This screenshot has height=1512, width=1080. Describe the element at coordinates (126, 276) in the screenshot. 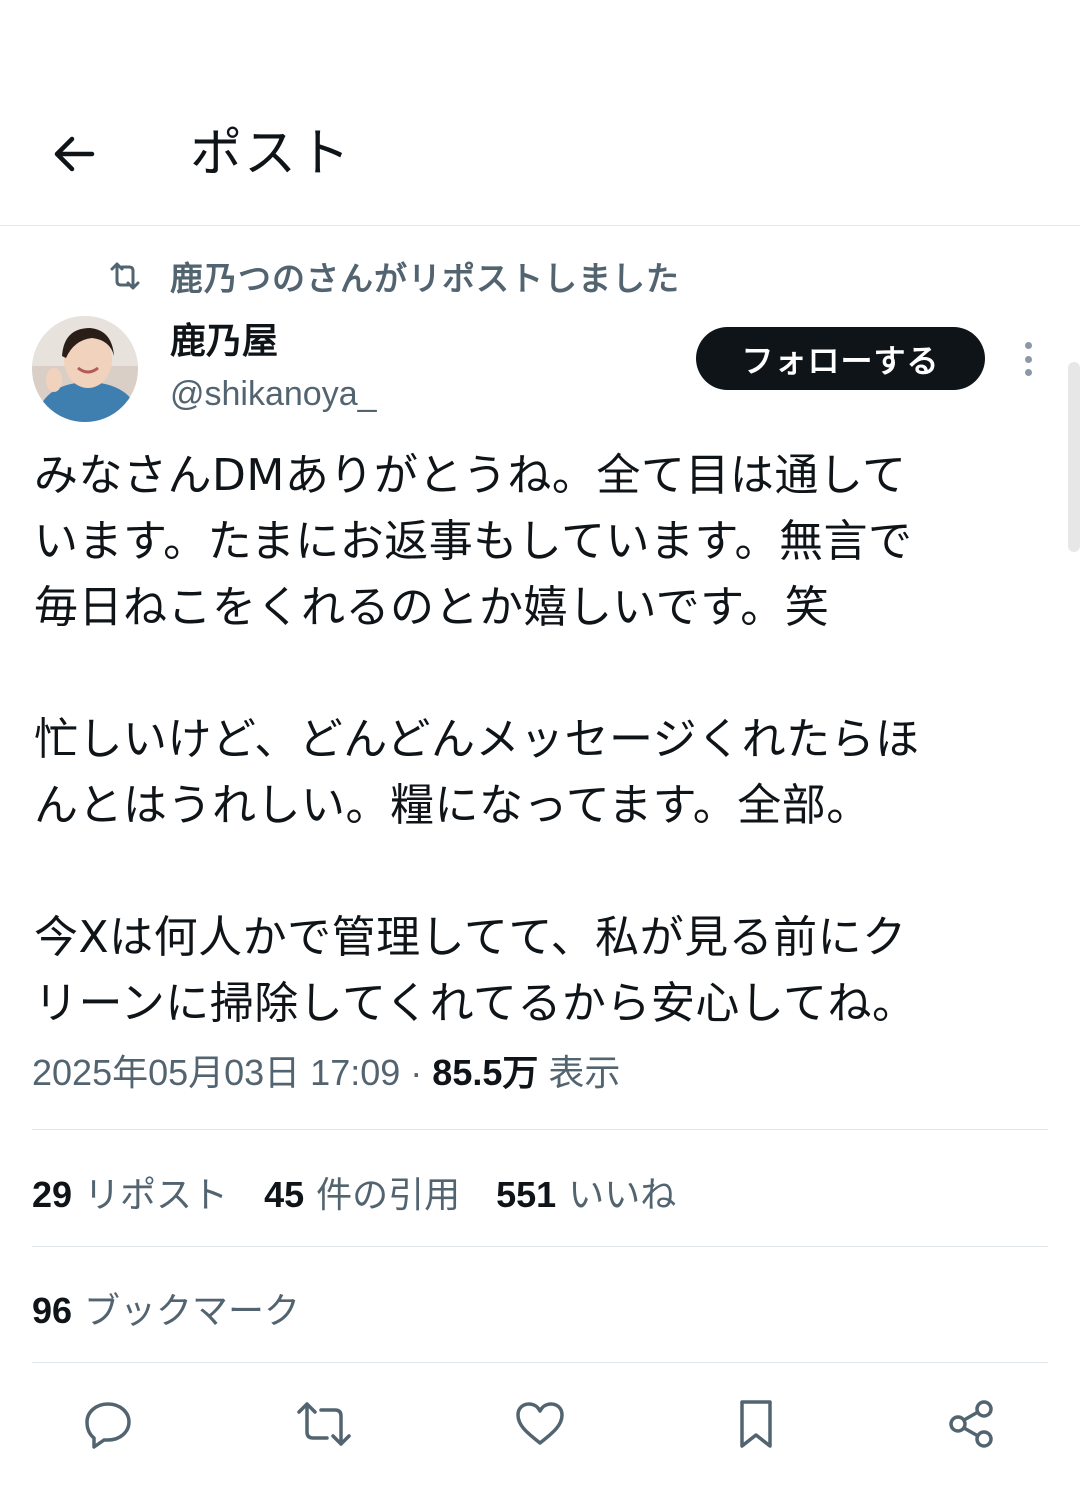

I see `repost-icon` at that location.